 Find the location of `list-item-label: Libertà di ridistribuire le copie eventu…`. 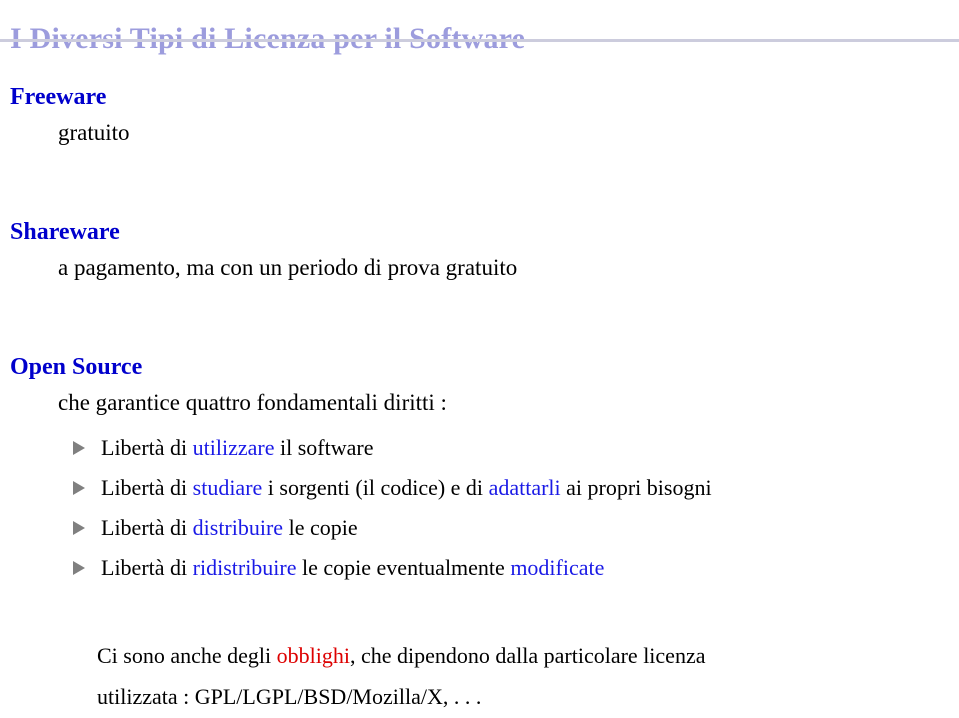

list-item-label: Libertà di ridistribuire le copie eventu… is located at coordinates (353, 567).